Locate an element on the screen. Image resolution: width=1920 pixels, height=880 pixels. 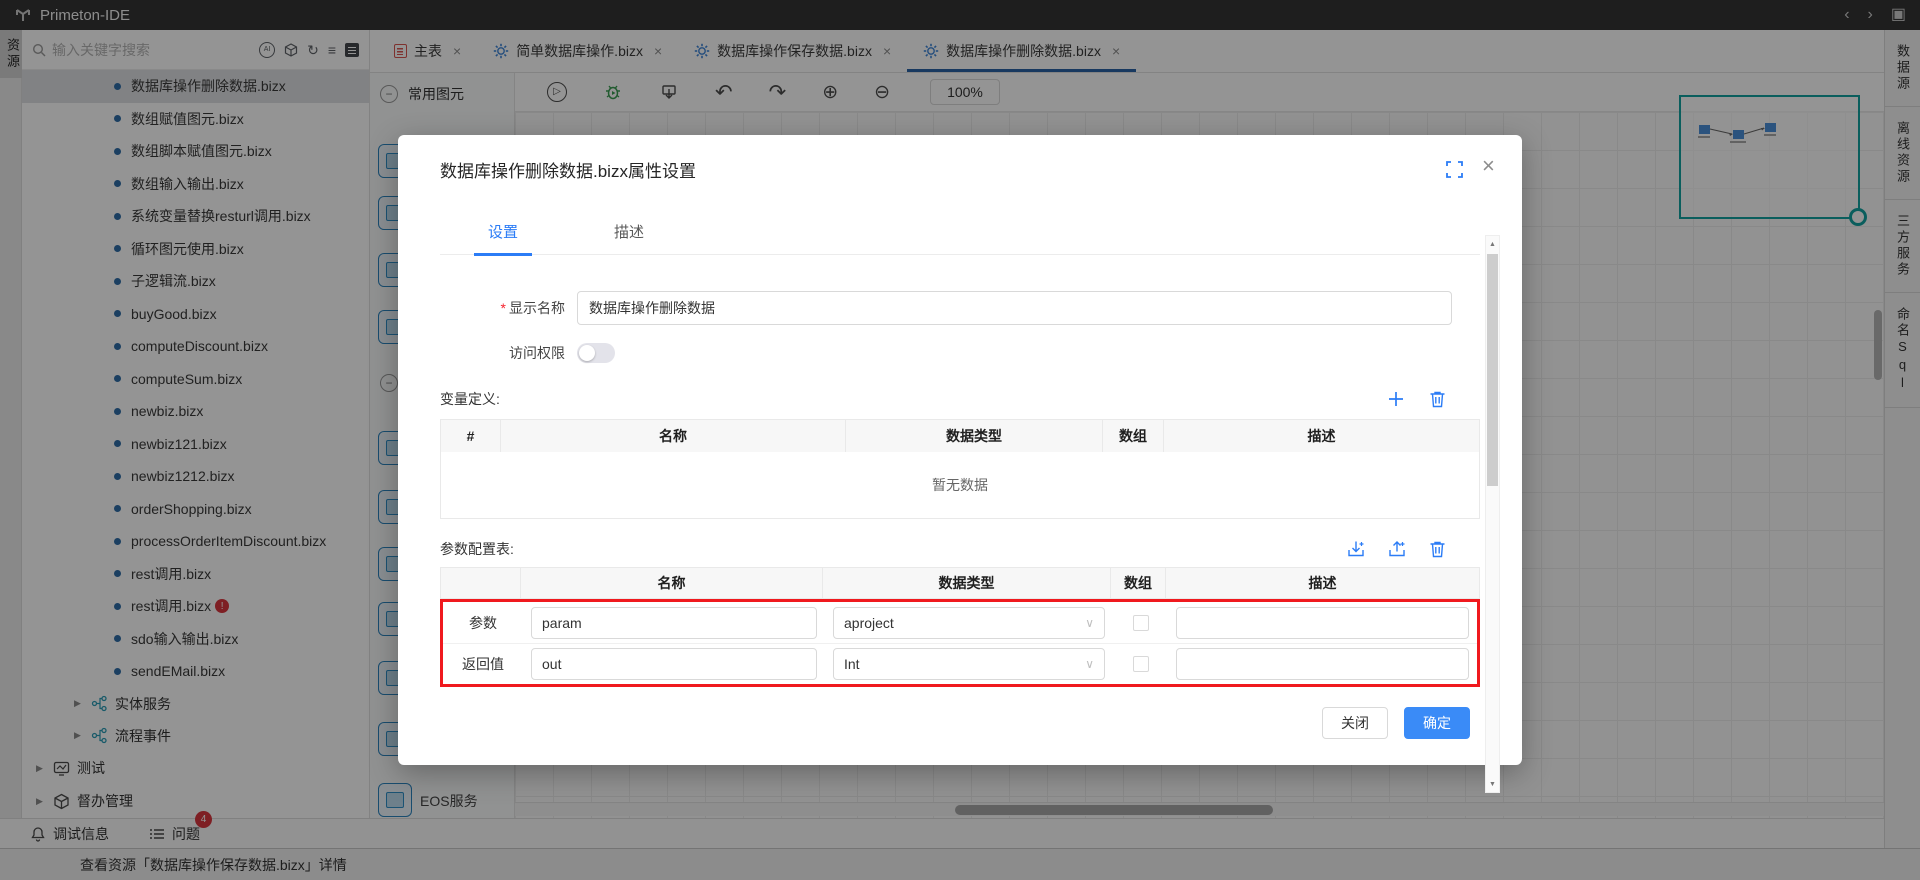
param-row: 参数 aproject∨ is located at coordinates (960, 622).